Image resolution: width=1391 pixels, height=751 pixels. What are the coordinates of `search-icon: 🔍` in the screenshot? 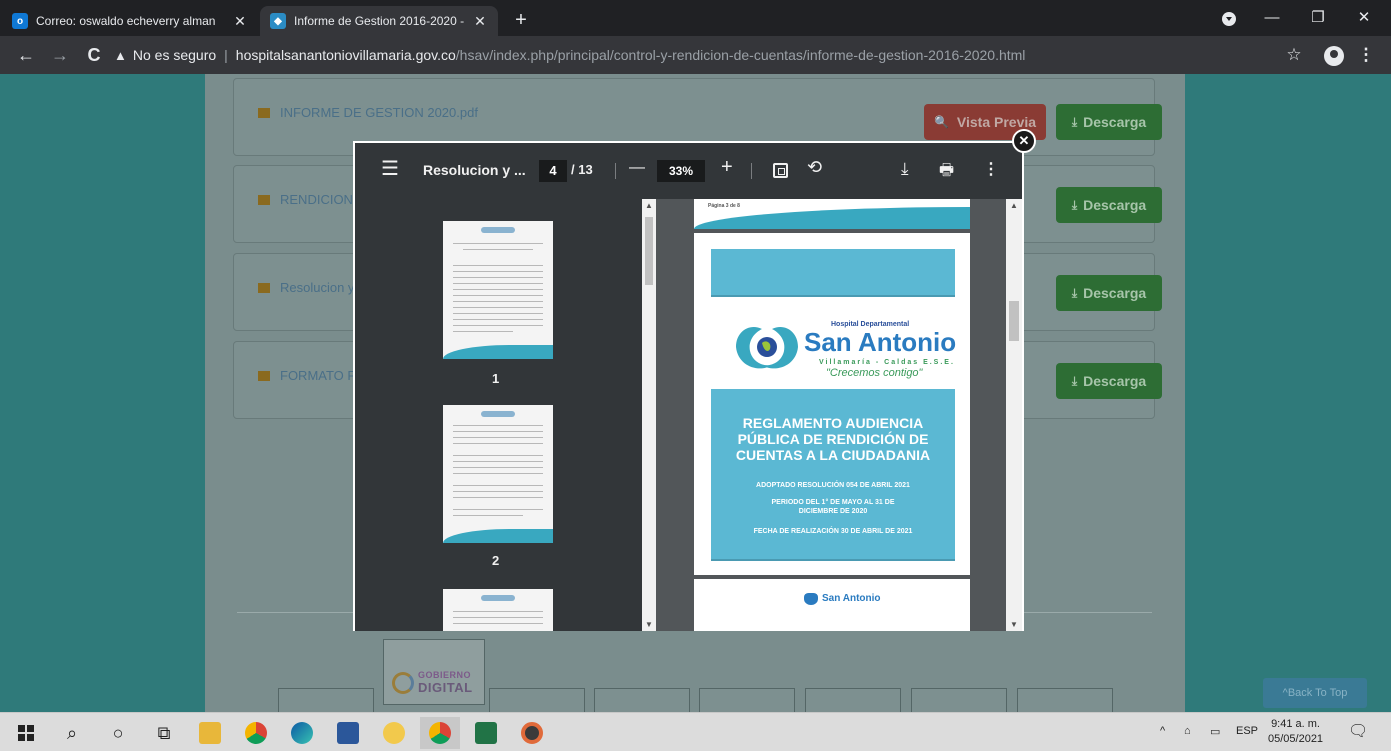 It's located at (941, 122).